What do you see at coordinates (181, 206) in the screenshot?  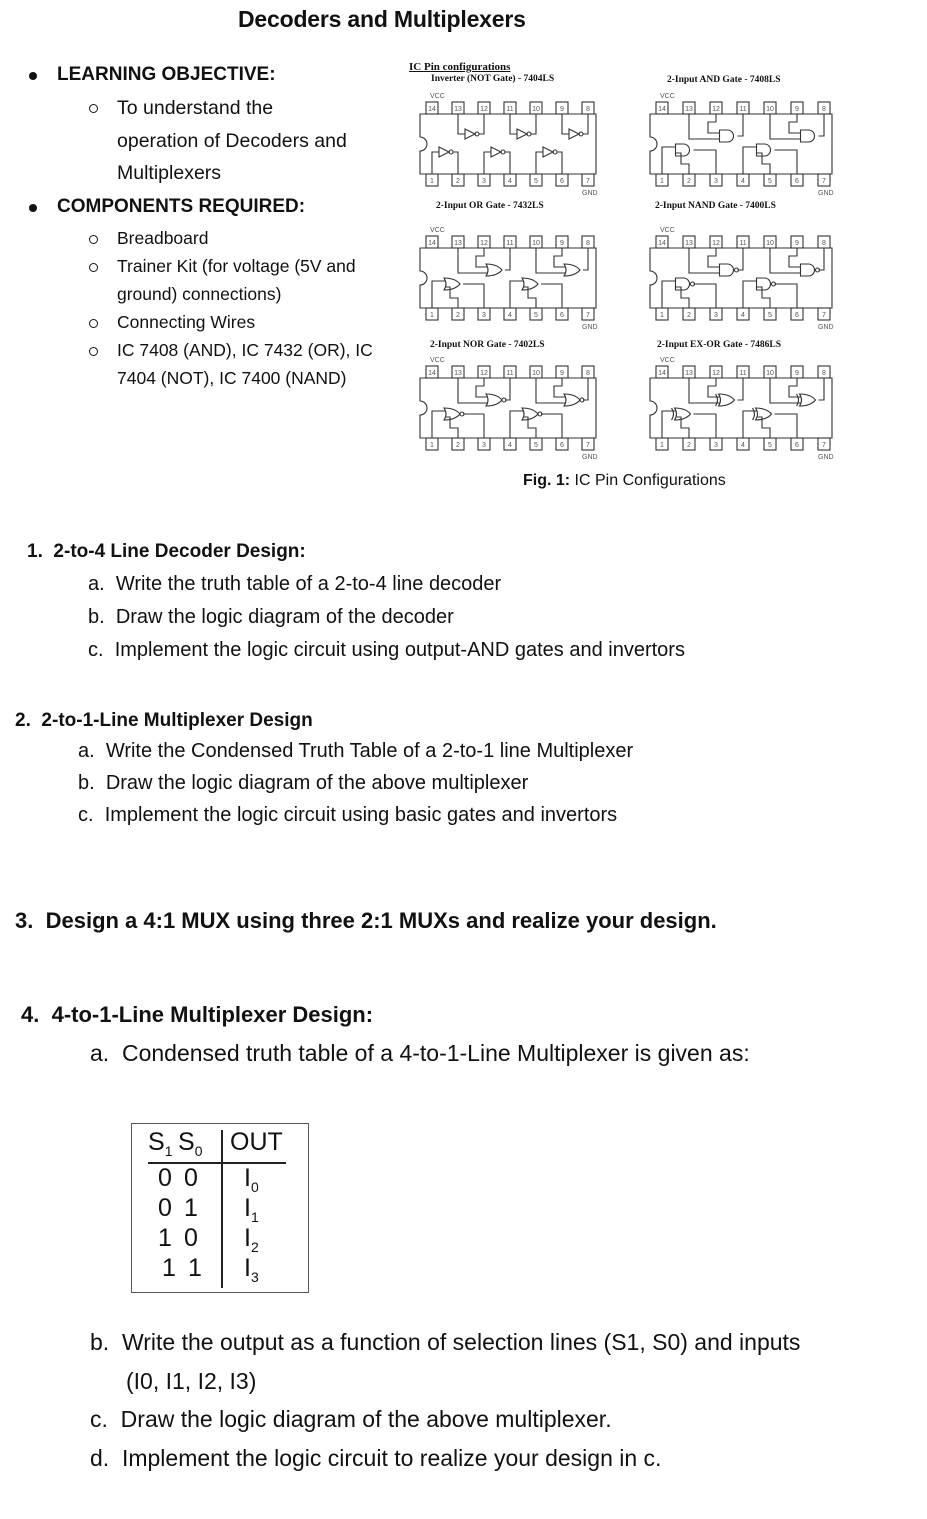 I see `components-heading: COMPONENTS REQUIRED:` at bounding box center [181, 206].